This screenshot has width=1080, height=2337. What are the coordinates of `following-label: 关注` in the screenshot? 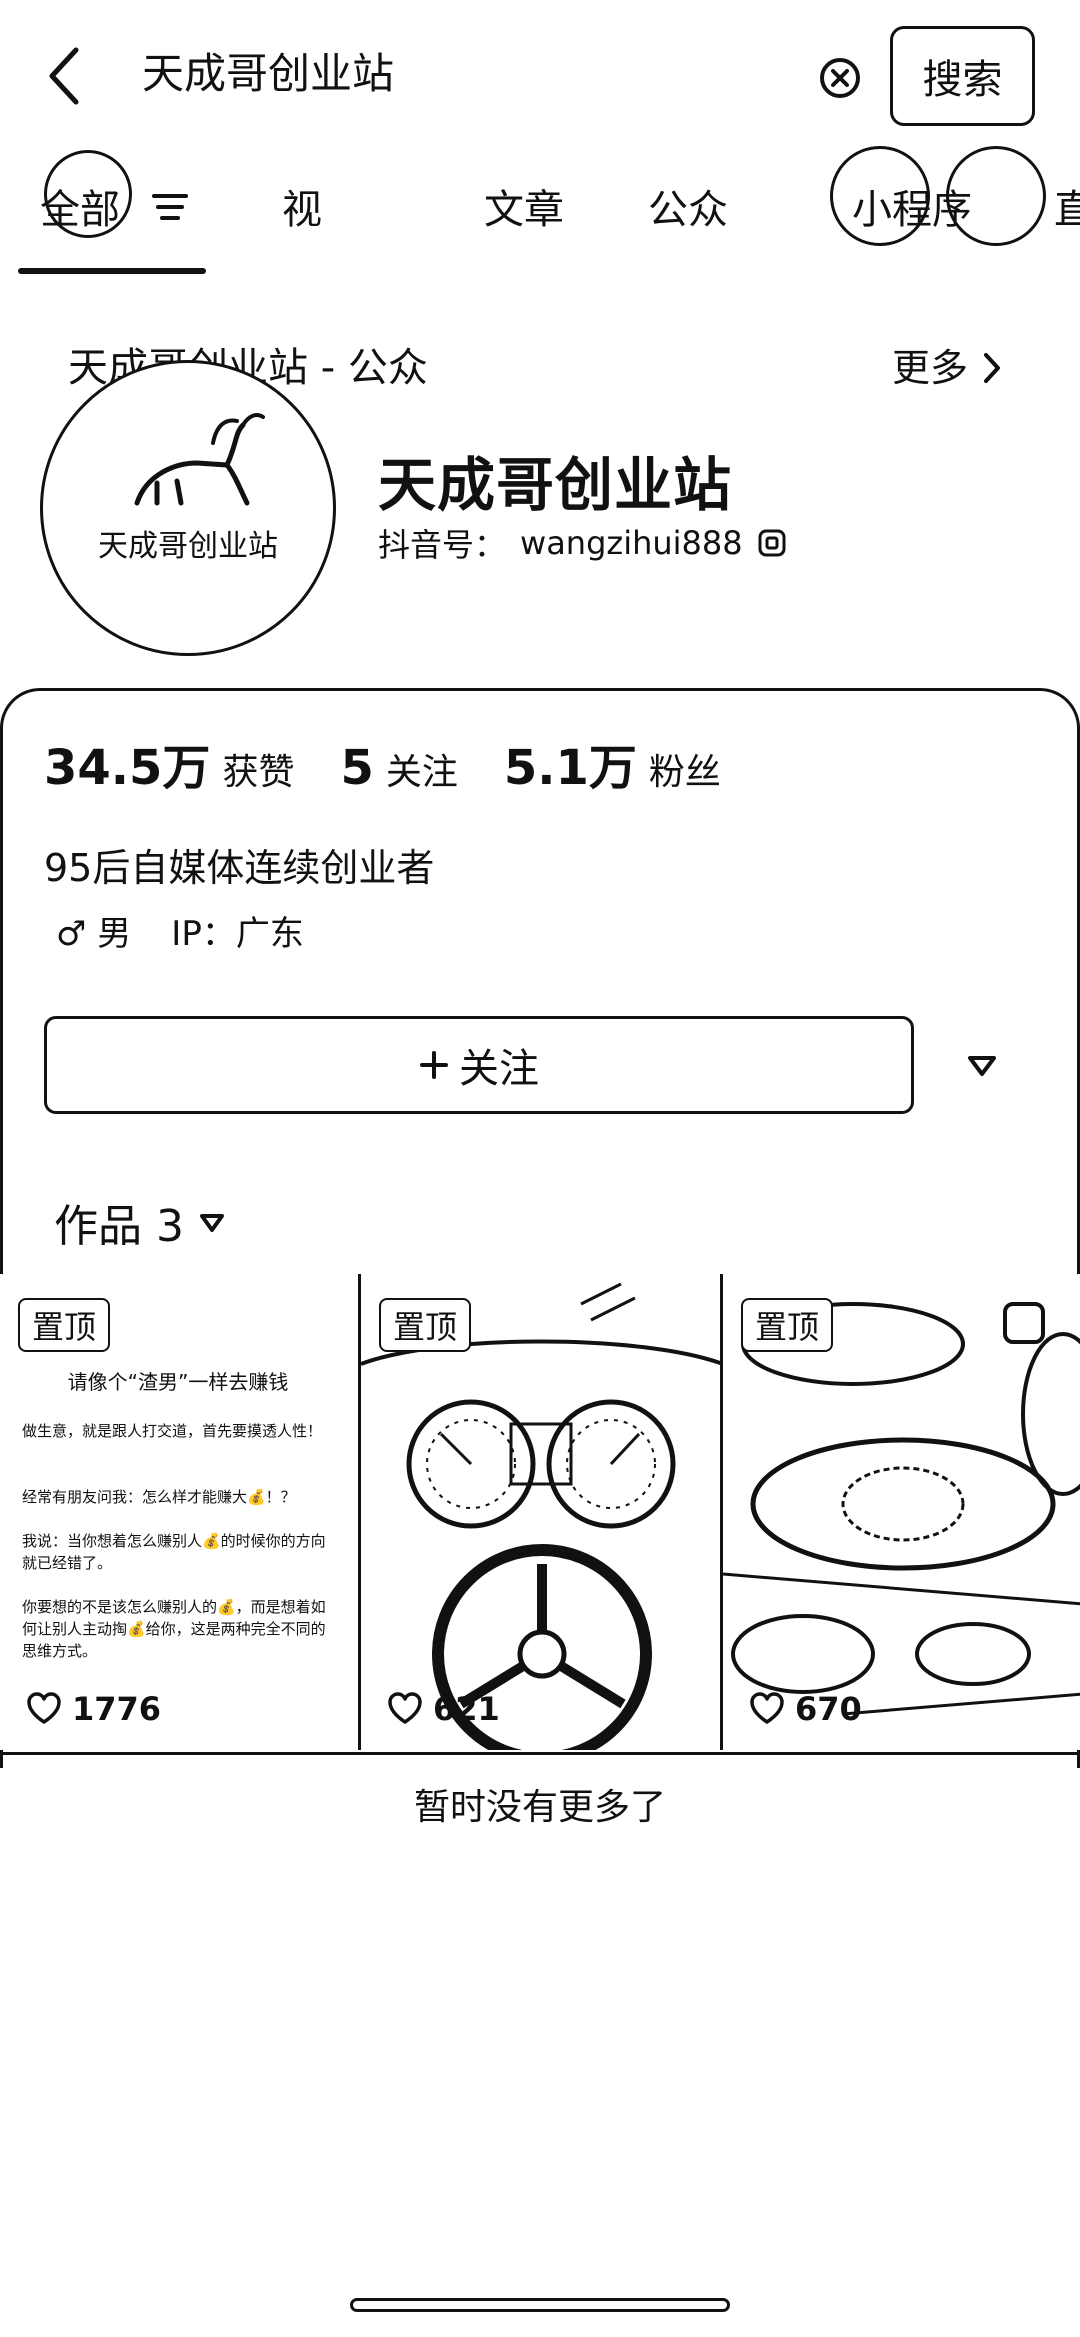 It's located at (422, 769).